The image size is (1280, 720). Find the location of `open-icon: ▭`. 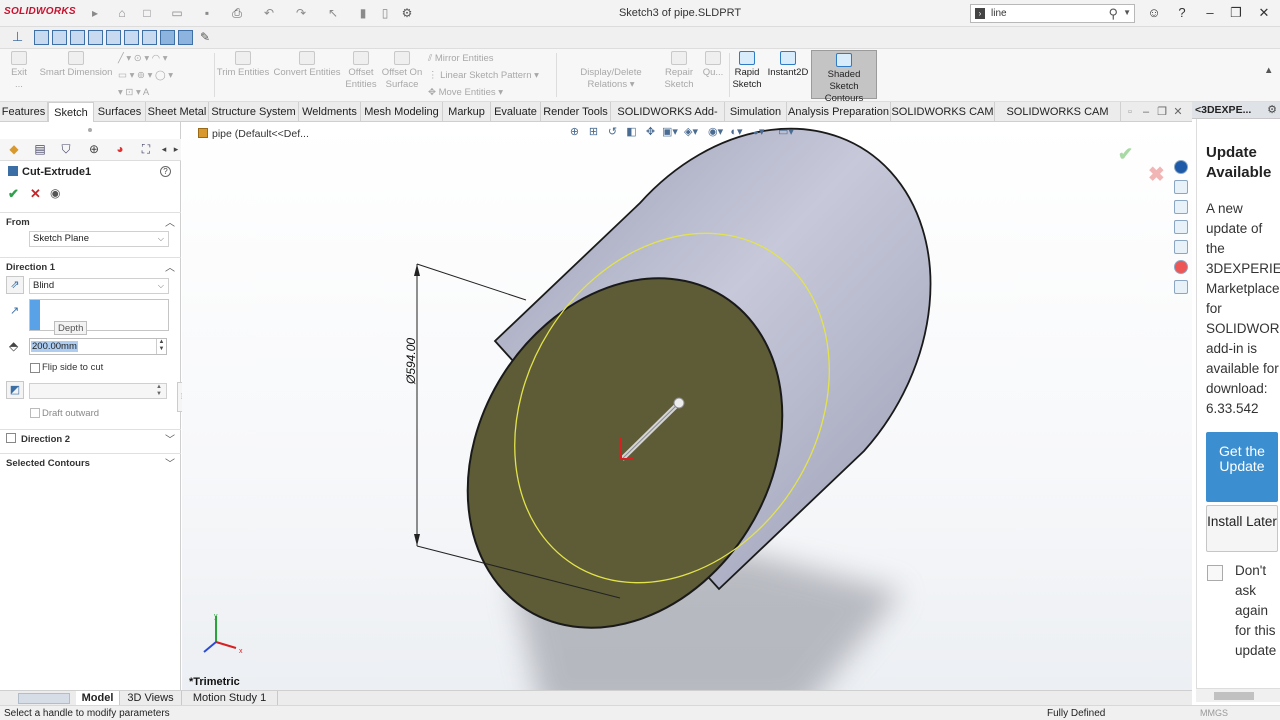

open-icon: ▭ is located at coordinates (177, 13).